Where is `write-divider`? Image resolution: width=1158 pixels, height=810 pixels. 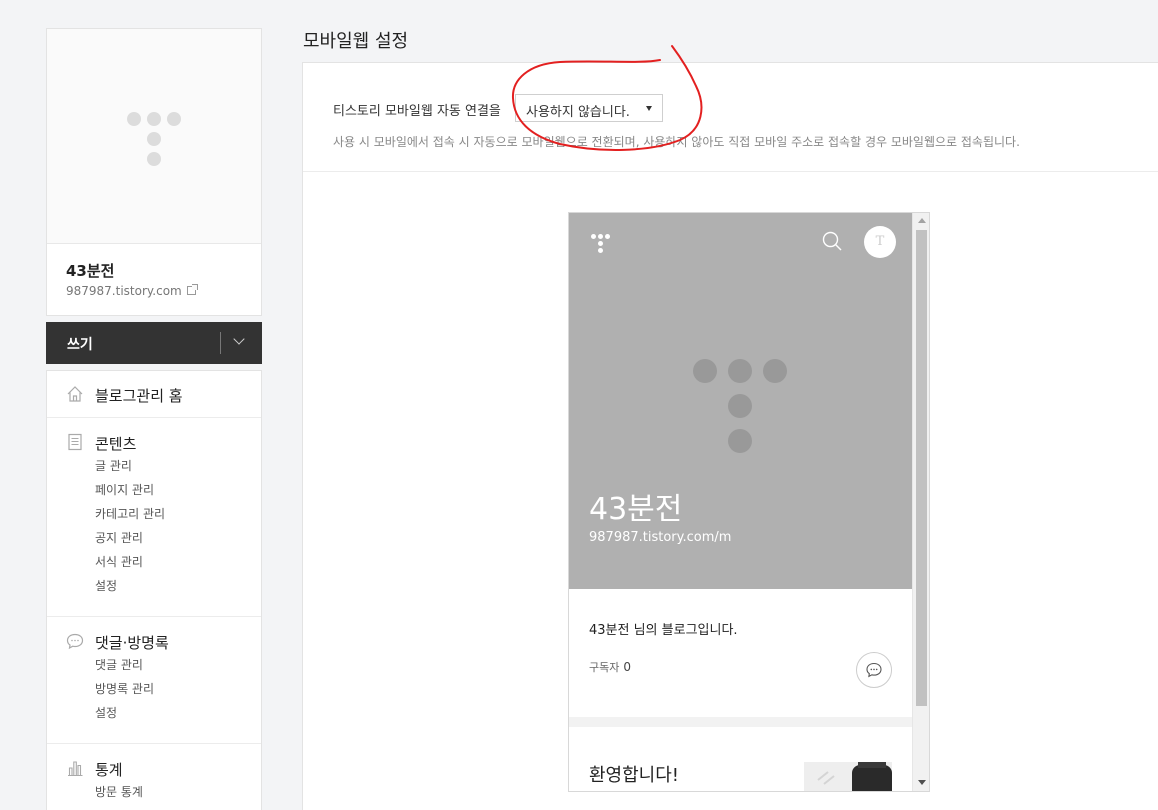
write-divider is located at coordinates (220, 343).